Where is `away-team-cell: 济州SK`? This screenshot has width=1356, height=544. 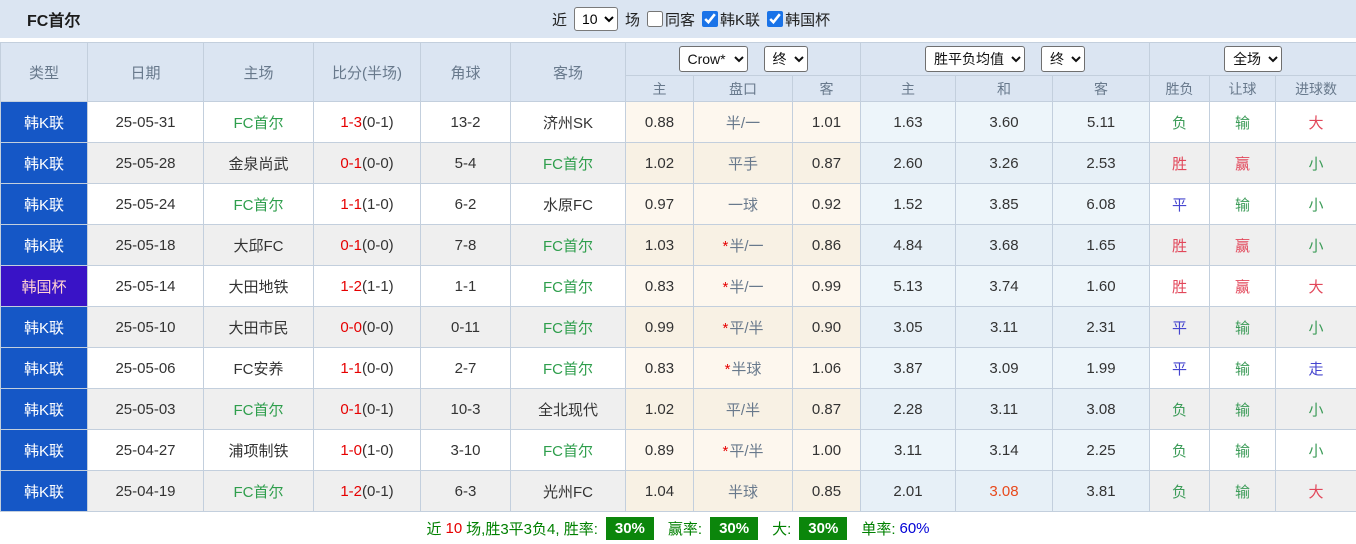
away-team-cell: 济州SK is located at coordinates (568, 122).